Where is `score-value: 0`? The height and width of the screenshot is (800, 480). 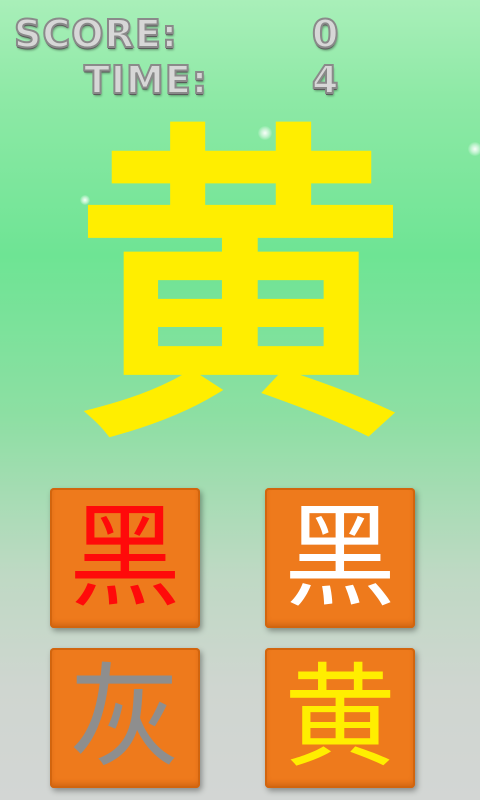 score-value: 0 is located at coordinates (325, 34).